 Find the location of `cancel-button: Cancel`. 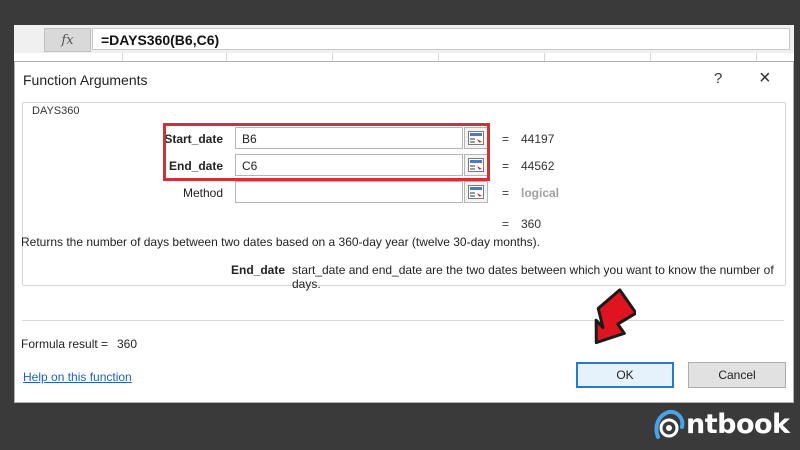

cancel-button: Cancel is located at coordinates (737, 375).